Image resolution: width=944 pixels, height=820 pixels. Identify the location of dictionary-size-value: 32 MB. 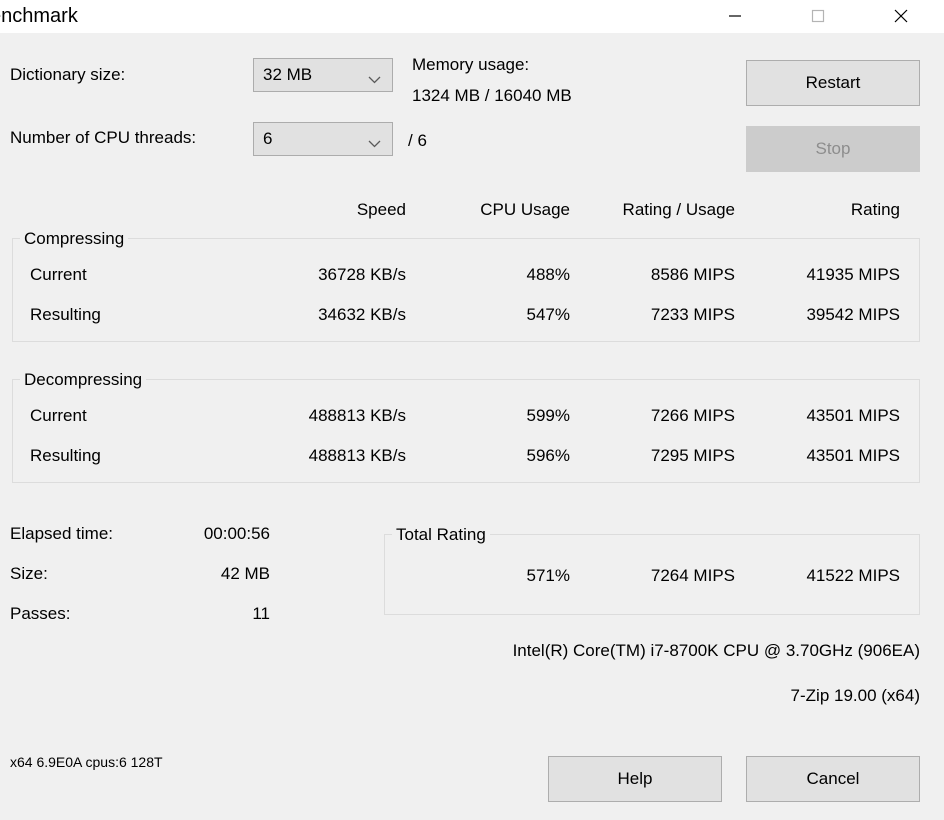
(288, 74).